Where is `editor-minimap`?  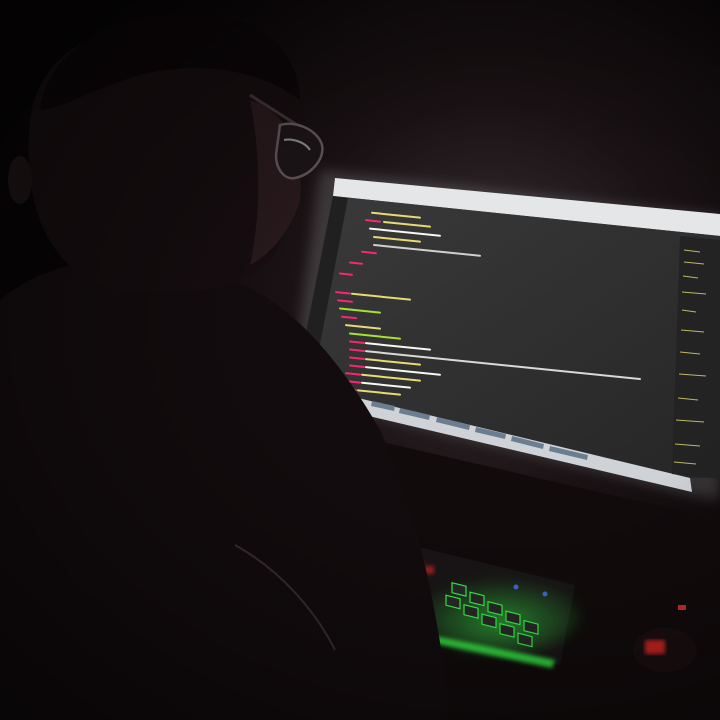
editor-minimap is located at coordinates (696, 357).